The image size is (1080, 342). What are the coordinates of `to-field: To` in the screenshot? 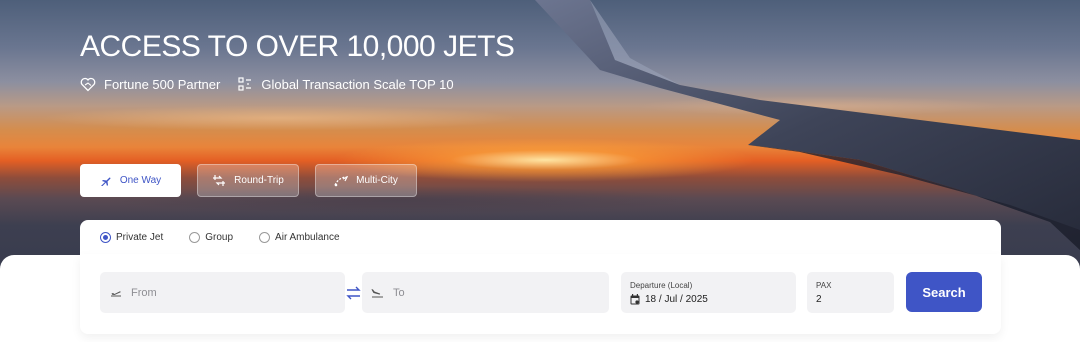 It's located at (485, 292).